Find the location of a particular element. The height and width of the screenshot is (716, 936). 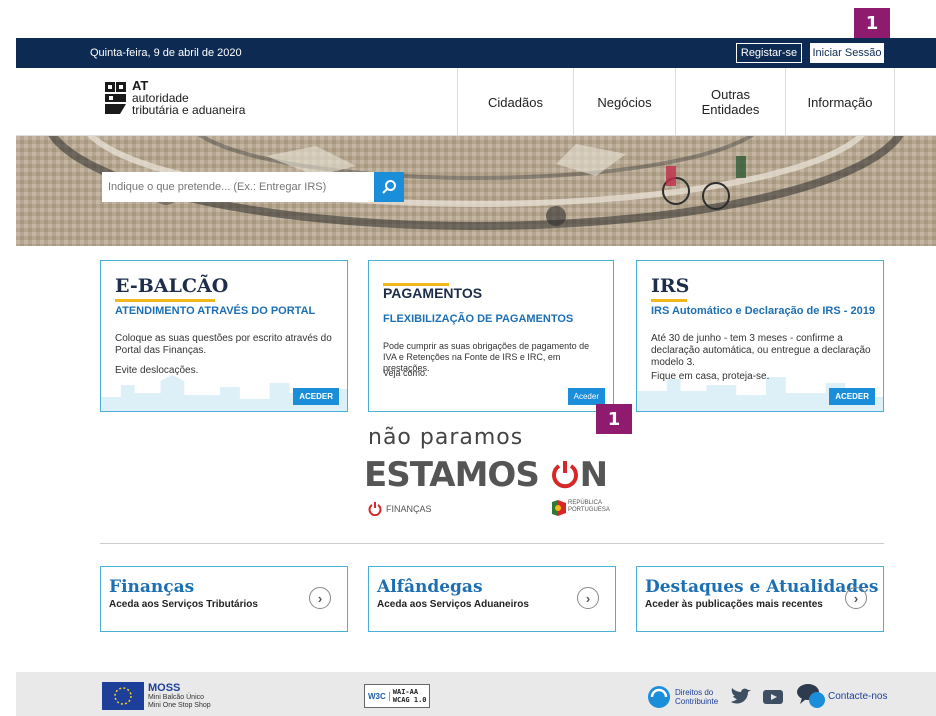

contact-link: Contacte-nos is located at coordinates (841, 696).